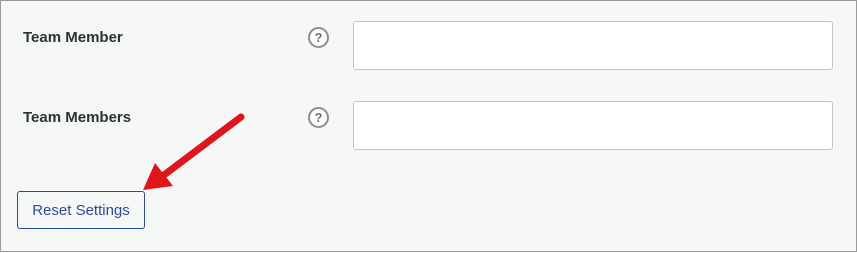  Describe the element at coordinates (77, 117) in the screenshot. I see `team-members-label: Team Members` at that location.